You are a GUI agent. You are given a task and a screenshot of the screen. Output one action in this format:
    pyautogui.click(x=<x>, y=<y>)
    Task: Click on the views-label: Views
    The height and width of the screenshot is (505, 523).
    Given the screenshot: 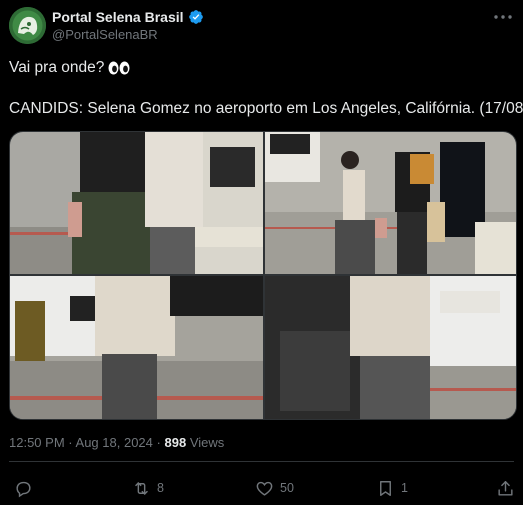 What is the action you would take?
    pyautogui.click(x=207, y=442)
    